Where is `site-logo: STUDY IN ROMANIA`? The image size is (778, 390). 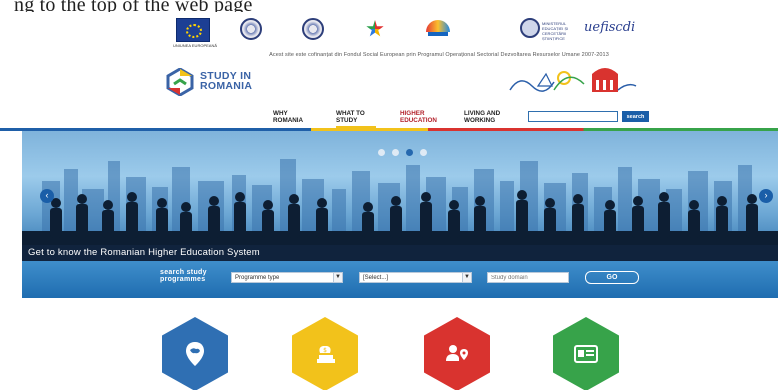 site-logo: STUDY IN ROMANIA is located at coordinates (221, 82).